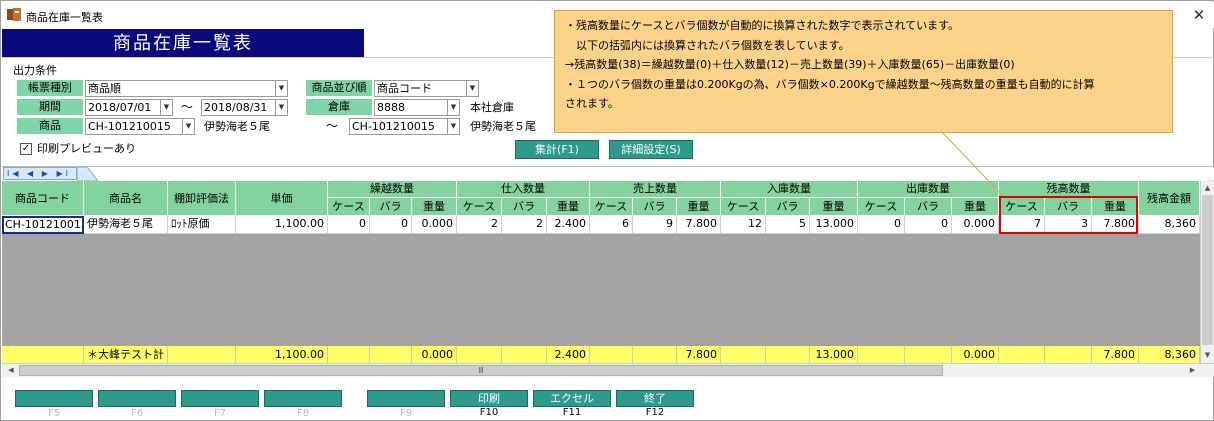 The image size is (1214, 421). What do you see at coordinates (834, 207) in the screenshot?
I see `col-receipt-weight: 重量` at bounding box center [834, 207].